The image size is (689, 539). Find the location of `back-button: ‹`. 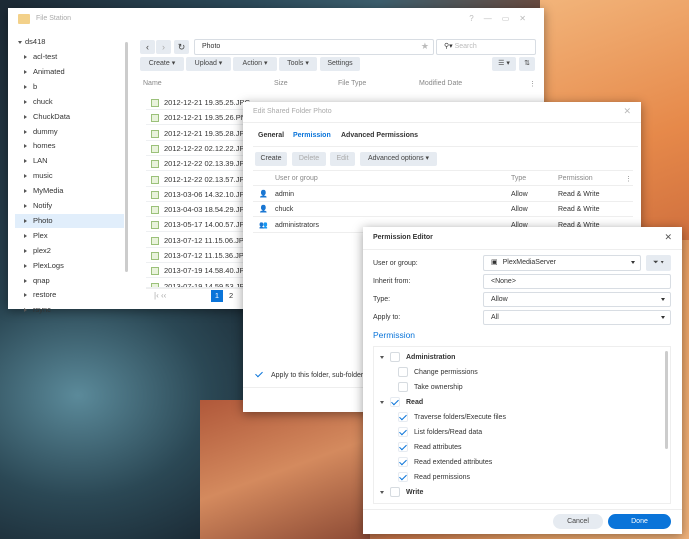

back-button: ‹ is located at coordinates (147, 47).